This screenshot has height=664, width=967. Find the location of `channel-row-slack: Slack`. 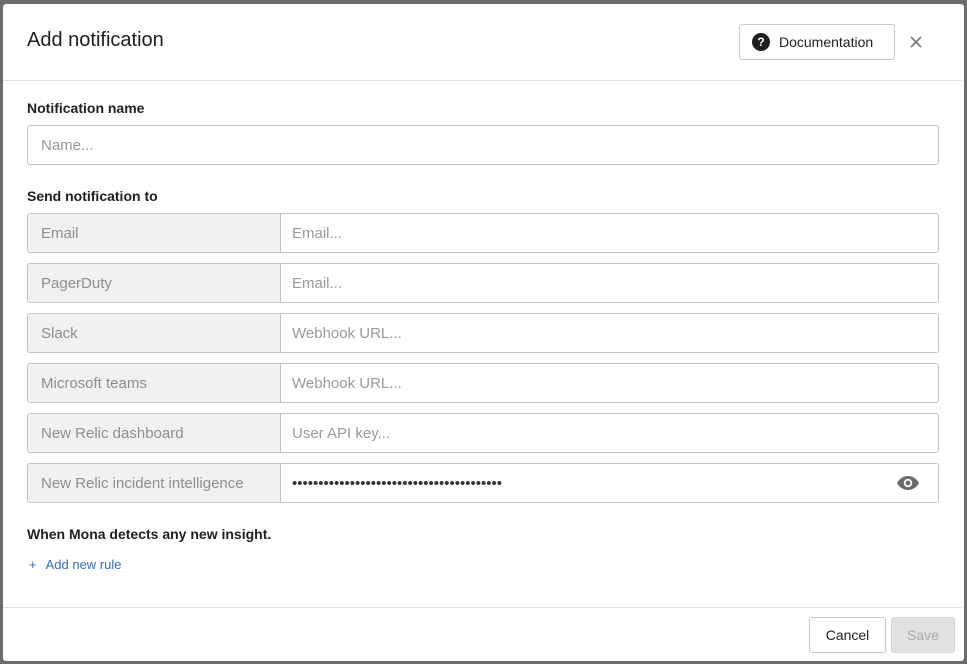

channel-row-slack: Slack is located at coordinates (483, 333).